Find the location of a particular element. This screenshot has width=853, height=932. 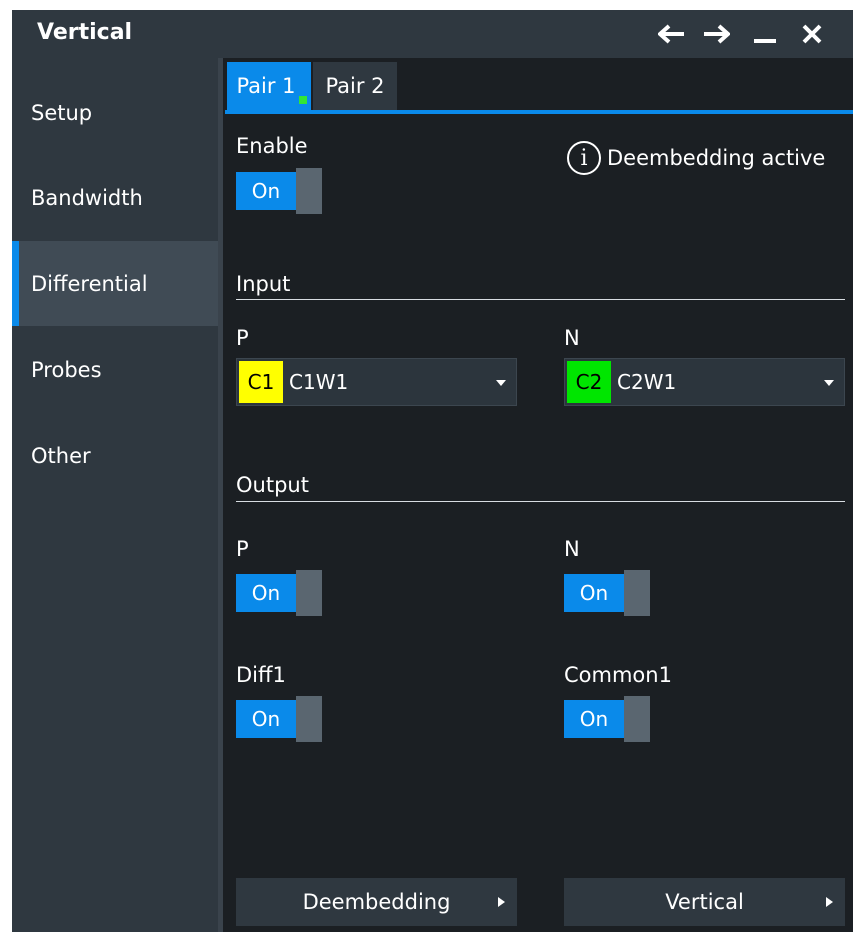

sidebar-item-differential: Differential is located at coordinates (115, 283).